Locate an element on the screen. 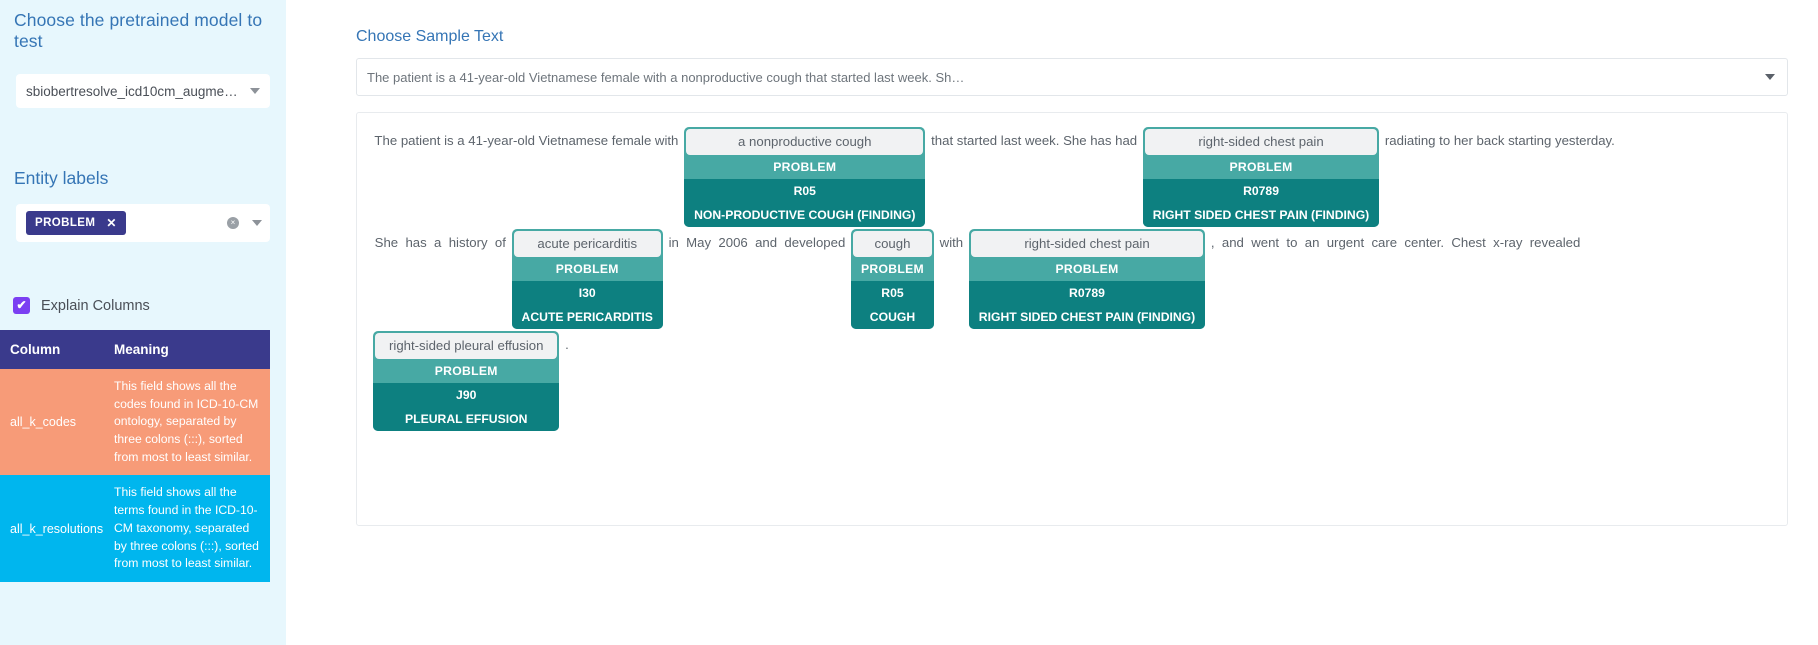 This screenshot has width=1818, height=645. entity-chunk-text: cough is located at coordinates (892, 244).